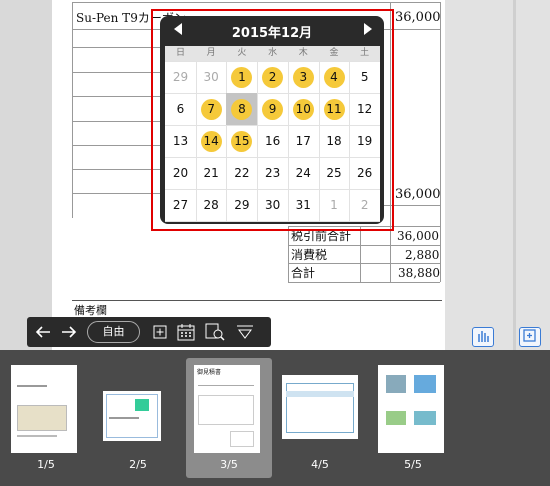 This screenshot has width=550, height=486. I want to click on page-search-icon, so click(215, 332).